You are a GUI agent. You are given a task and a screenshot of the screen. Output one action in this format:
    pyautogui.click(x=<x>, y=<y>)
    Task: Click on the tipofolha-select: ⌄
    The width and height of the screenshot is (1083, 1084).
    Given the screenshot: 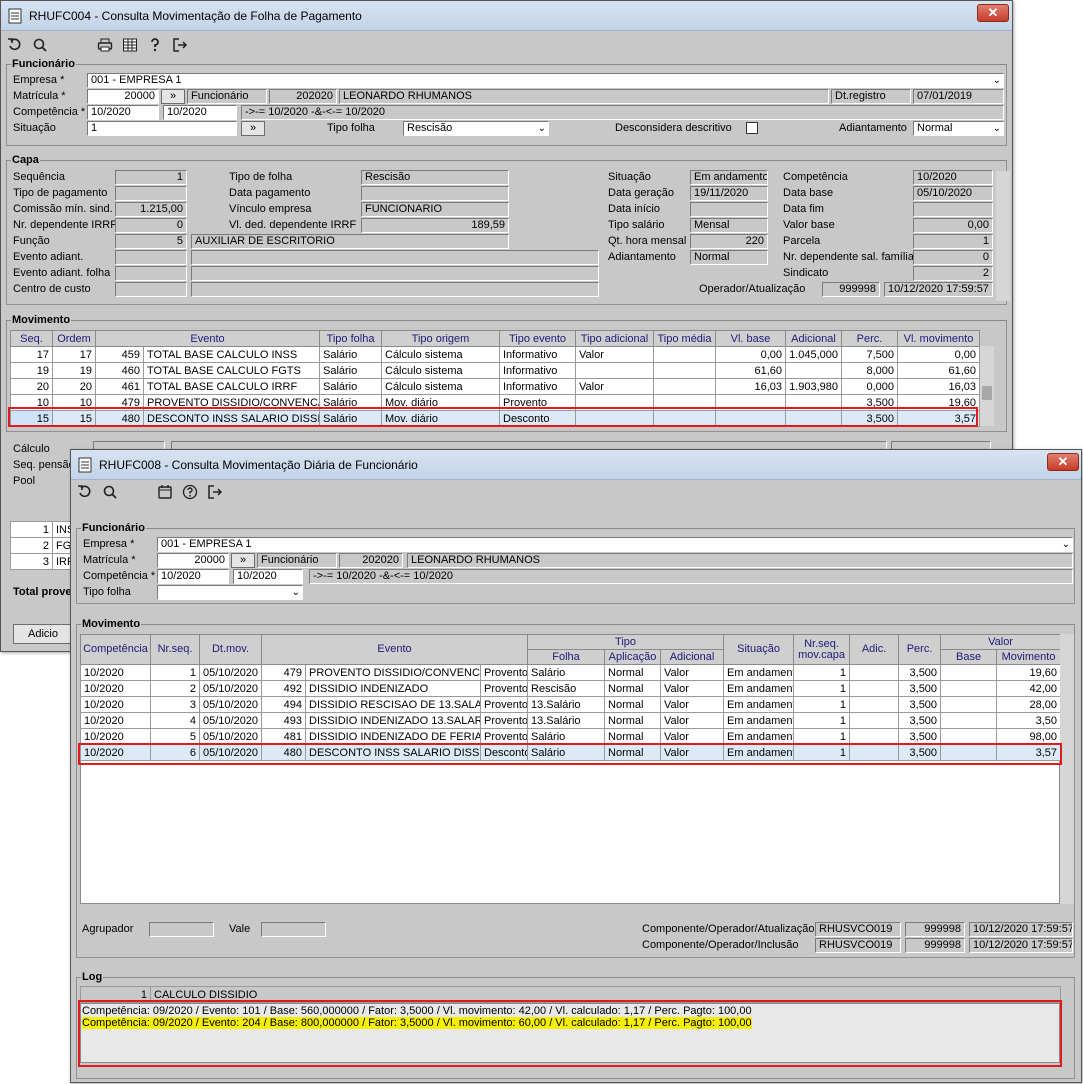 What is the action you would take?
    pyautogui.click(x=230, y=592)
    